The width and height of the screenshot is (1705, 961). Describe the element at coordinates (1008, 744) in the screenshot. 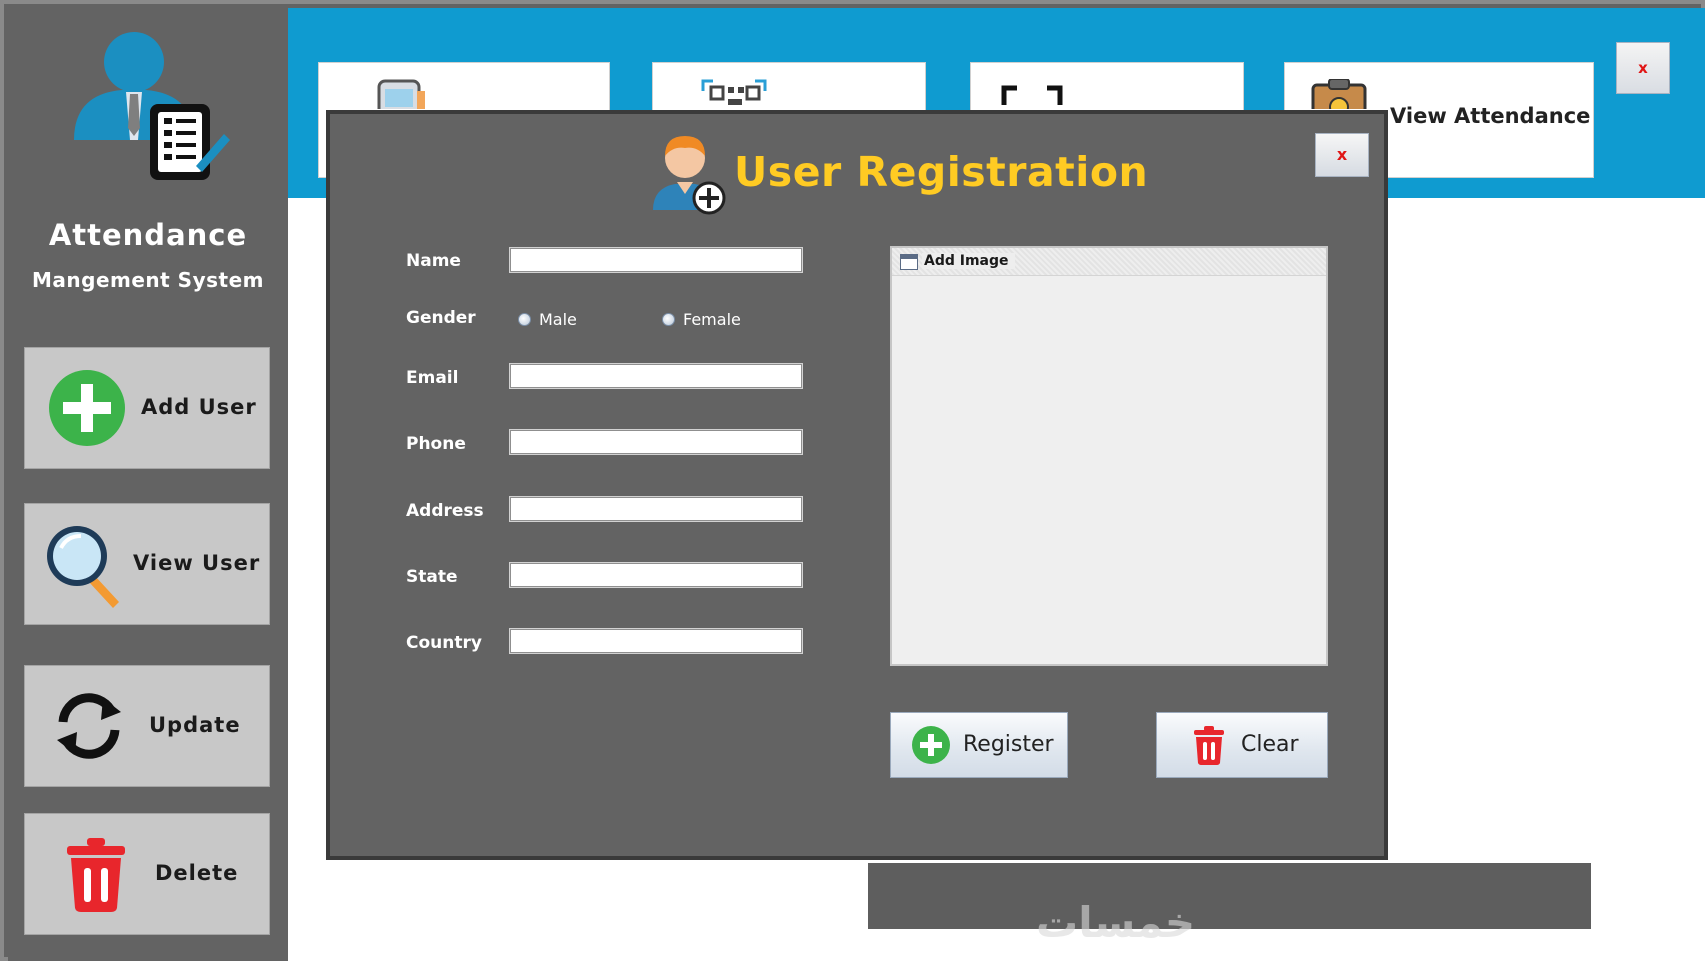

I see `register-label: Register` at that location.